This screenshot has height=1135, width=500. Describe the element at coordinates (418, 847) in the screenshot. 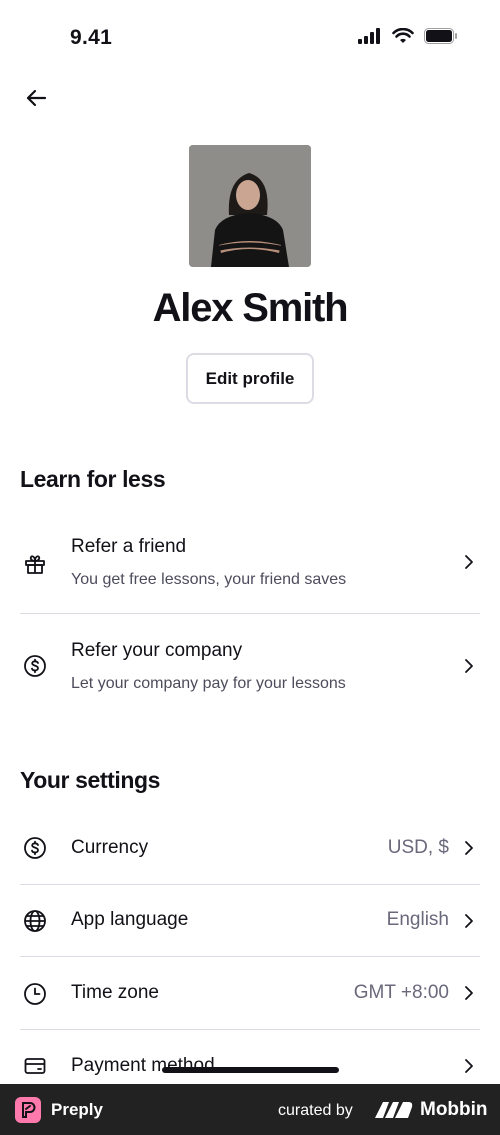

I see `currency-value: USD, $` at that location.